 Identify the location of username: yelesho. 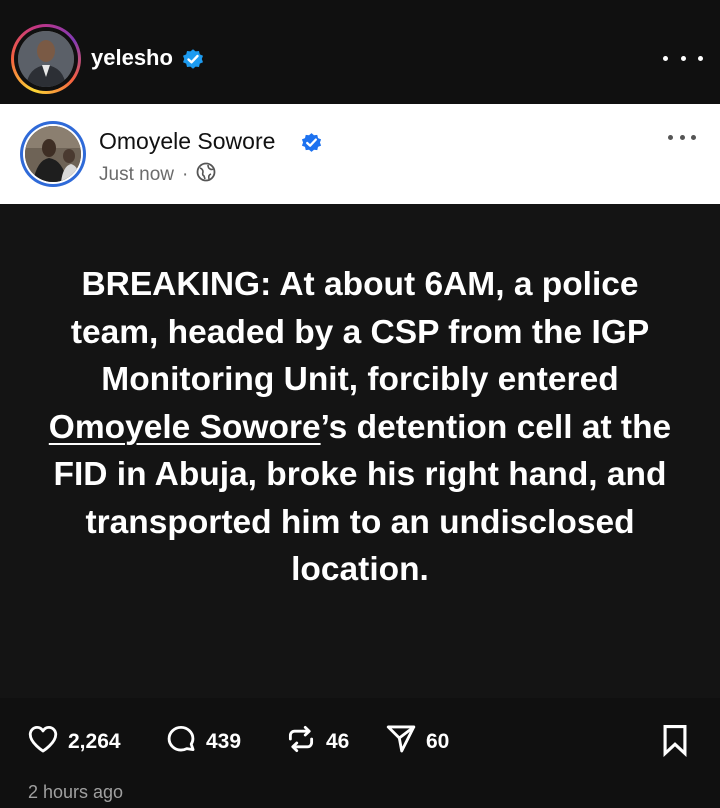
(132, 58).